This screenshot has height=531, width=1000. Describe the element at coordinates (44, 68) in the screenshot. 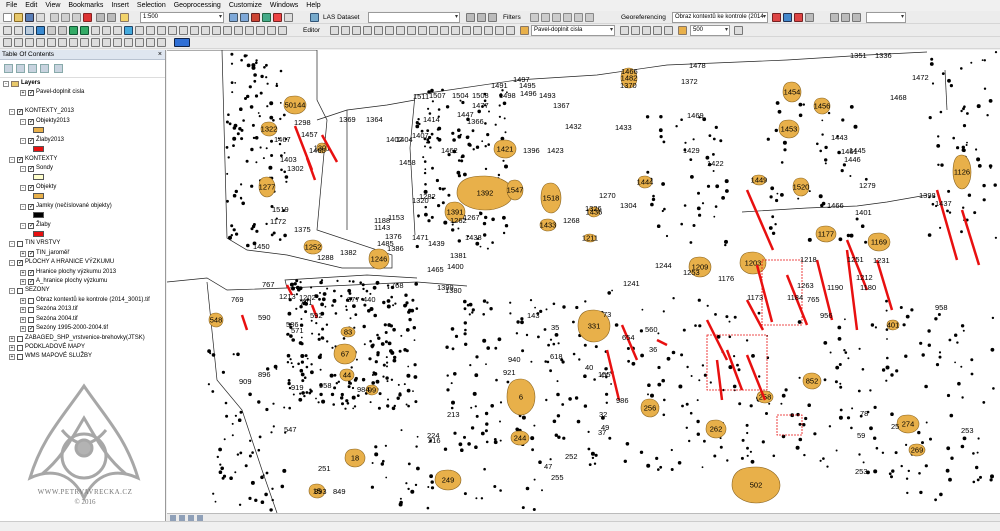

I see `list-by-selection-icon` at that location.